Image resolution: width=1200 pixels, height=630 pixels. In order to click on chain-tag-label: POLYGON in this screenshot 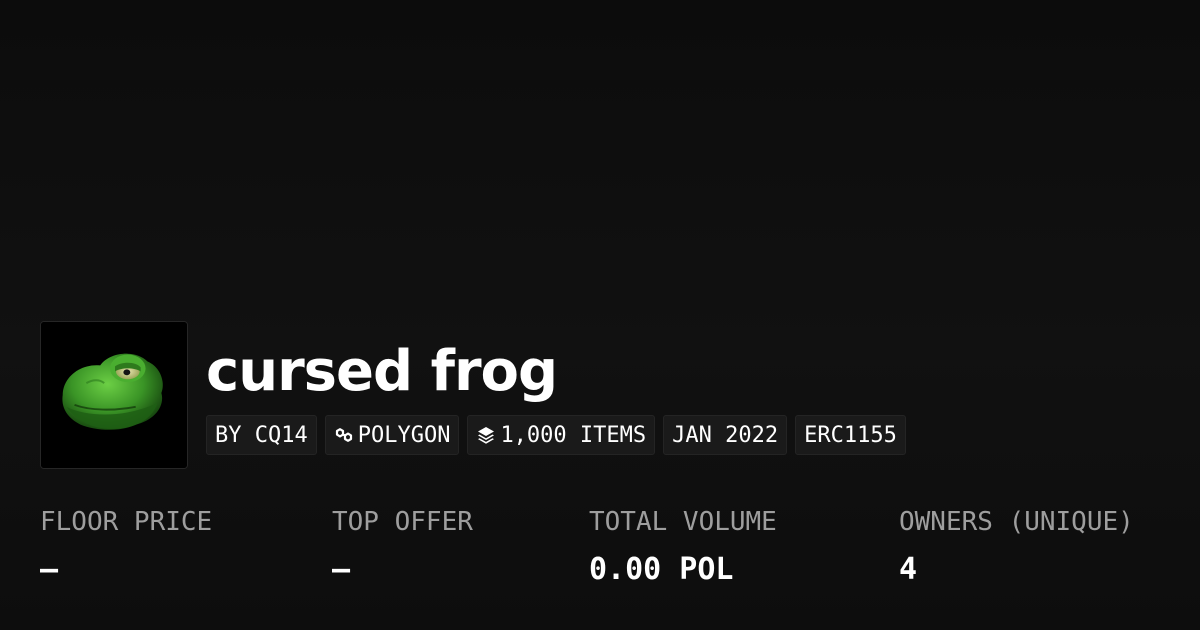, I will do `click(404, 435)`.